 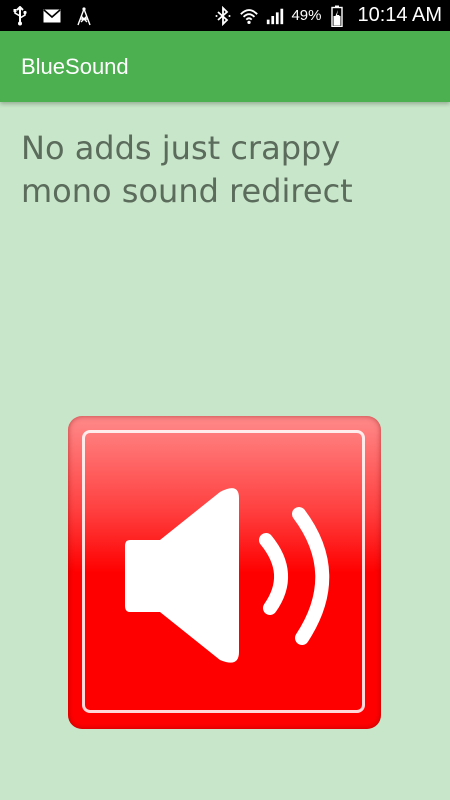 I want to click on status-bar: 49% 10:14 AM, so click(x=225, y=15).